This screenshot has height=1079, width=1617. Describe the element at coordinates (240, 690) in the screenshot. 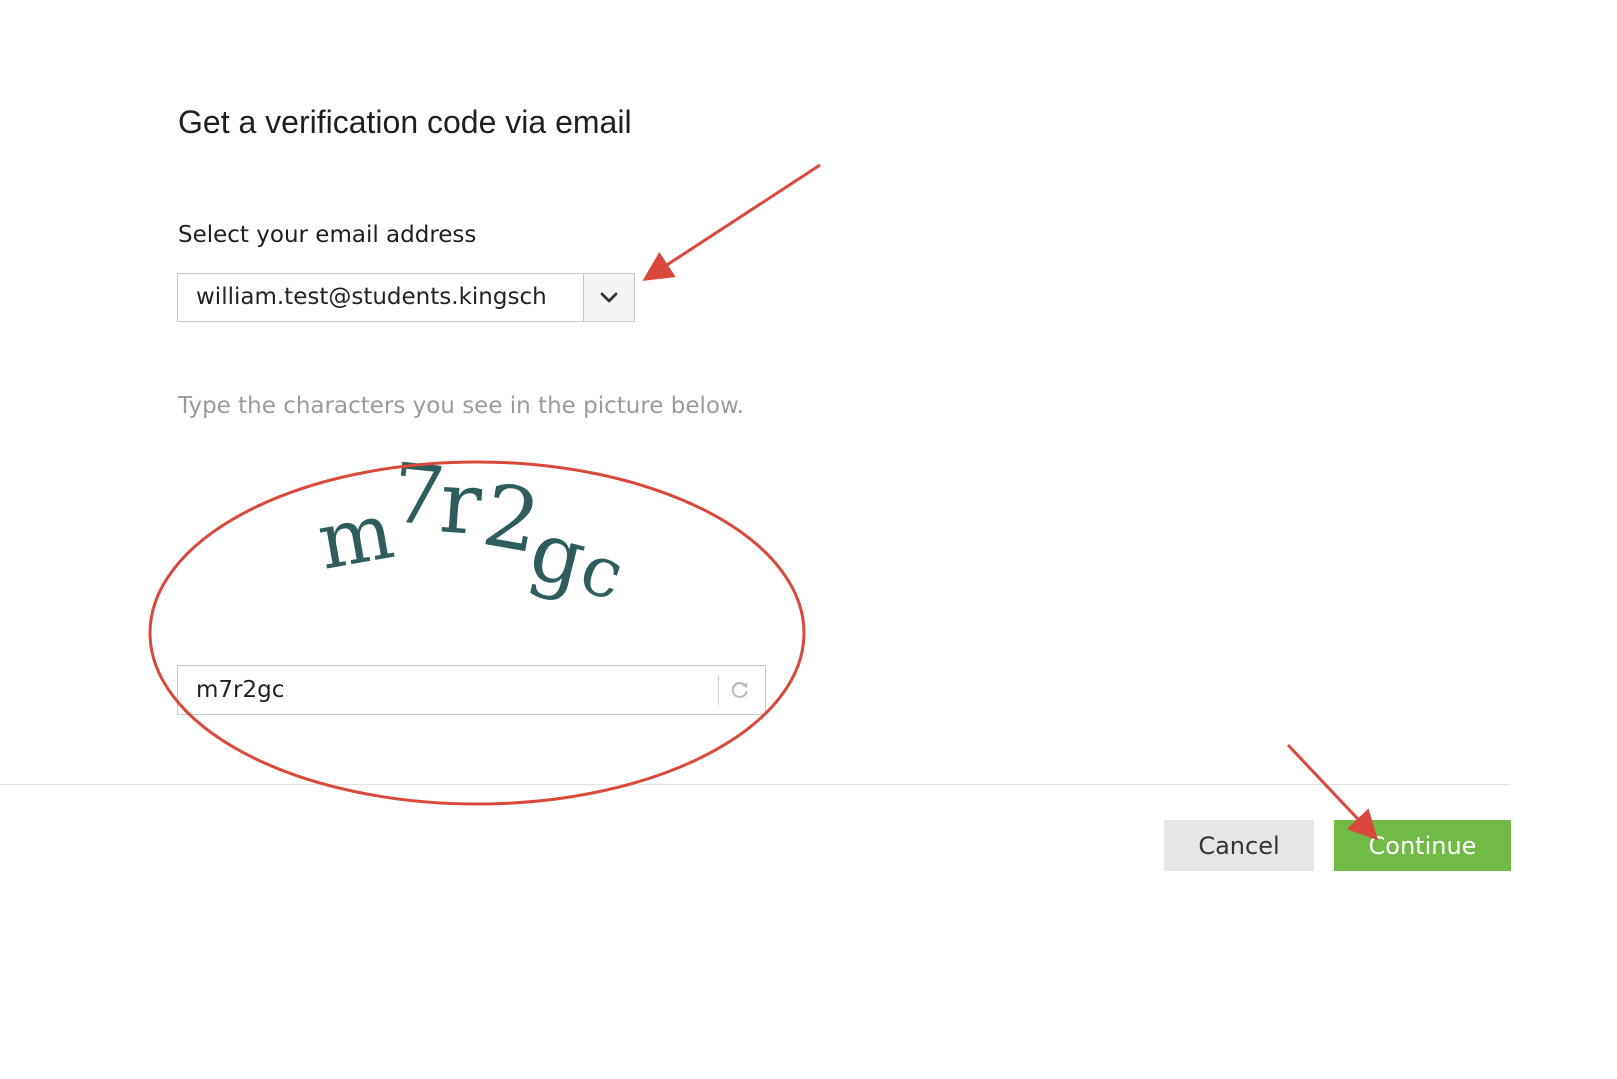

I see `captcha-input-value: m7r2gc` at that location.